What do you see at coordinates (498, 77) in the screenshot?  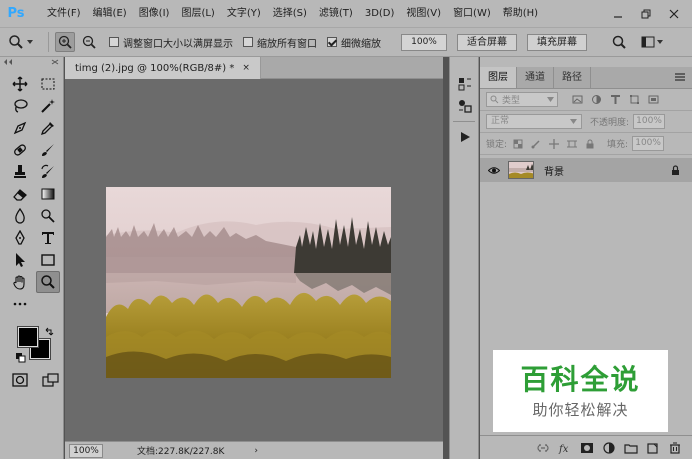 I see `tab-layers: 图层` at bounding box center [498, 77].